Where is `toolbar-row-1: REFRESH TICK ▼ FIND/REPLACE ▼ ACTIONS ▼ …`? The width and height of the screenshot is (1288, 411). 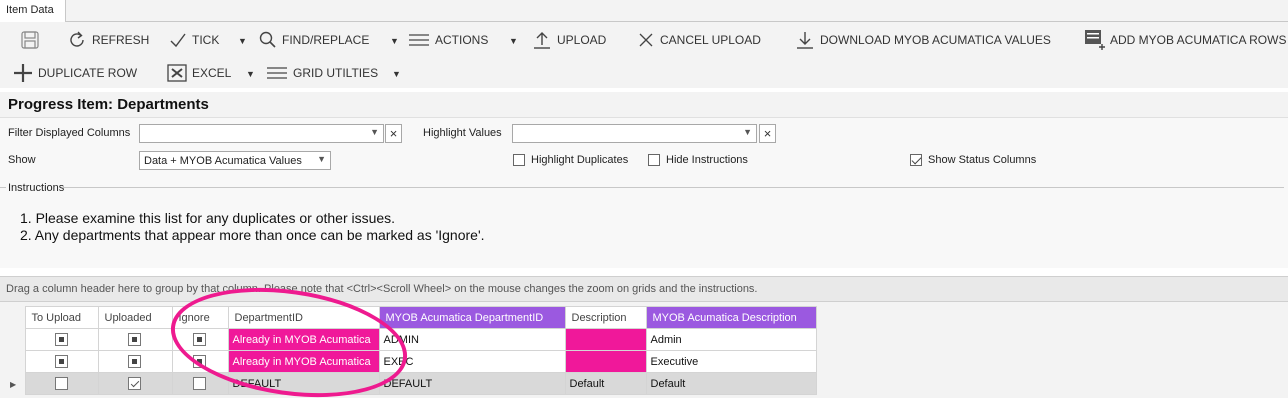
toolbar-row-1: REFRESH TICK ▼ FIND/REPLACE ▼ ACTIONS ▼ … is located at coordinates (644, 40).